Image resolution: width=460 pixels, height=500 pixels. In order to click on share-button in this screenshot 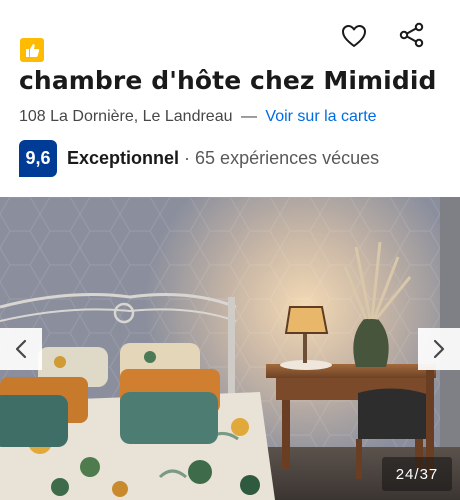, I will do `click(412, 35)`.